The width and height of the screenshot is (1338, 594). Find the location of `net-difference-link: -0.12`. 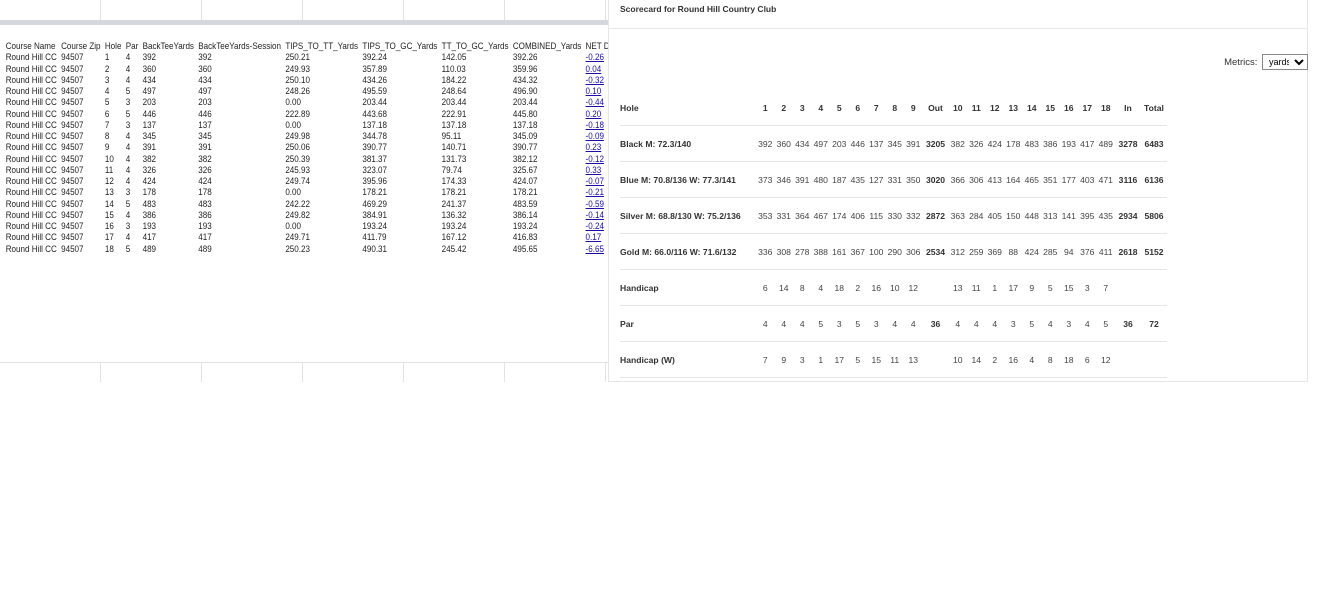

net-difference-link: -0.12 is located at coordinates (595, 158).